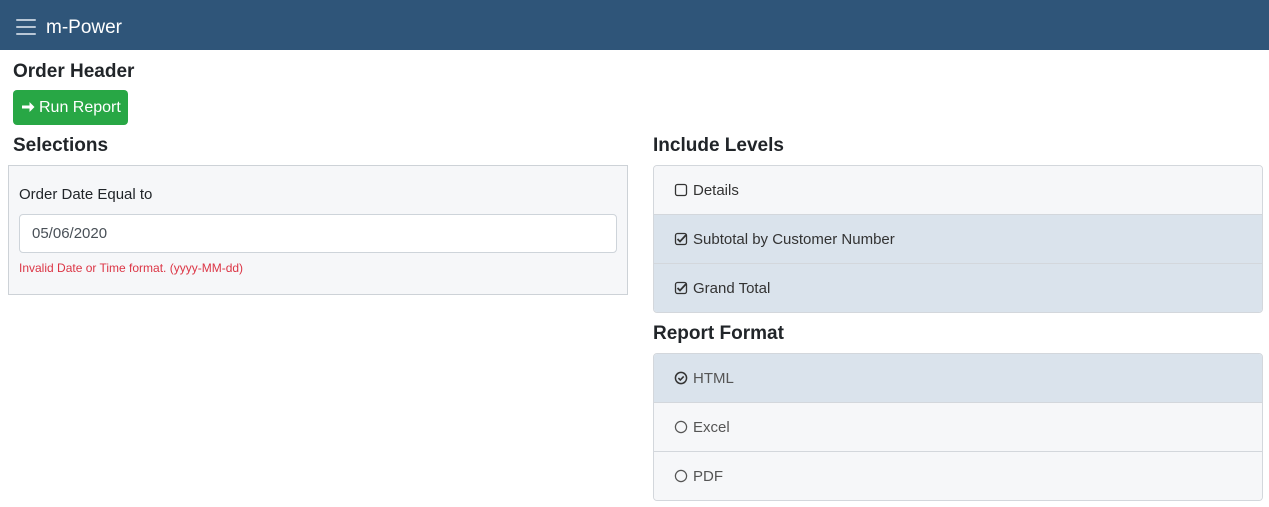 This screenshot has width=1269, height=507. I want to click on order-date-input, so click(318, 233).